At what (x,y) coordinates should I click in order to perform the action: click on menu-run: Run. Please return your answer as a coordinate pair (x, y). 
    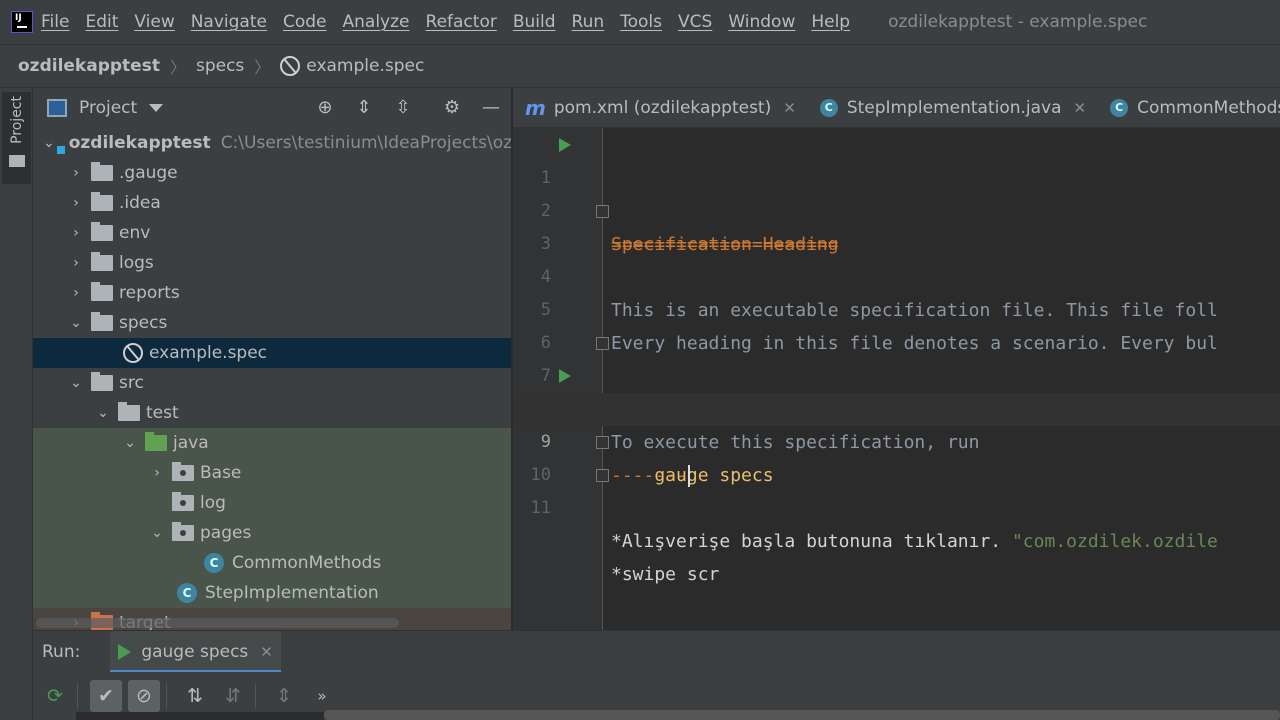
    Looking at the image, I should click on (588, 22).